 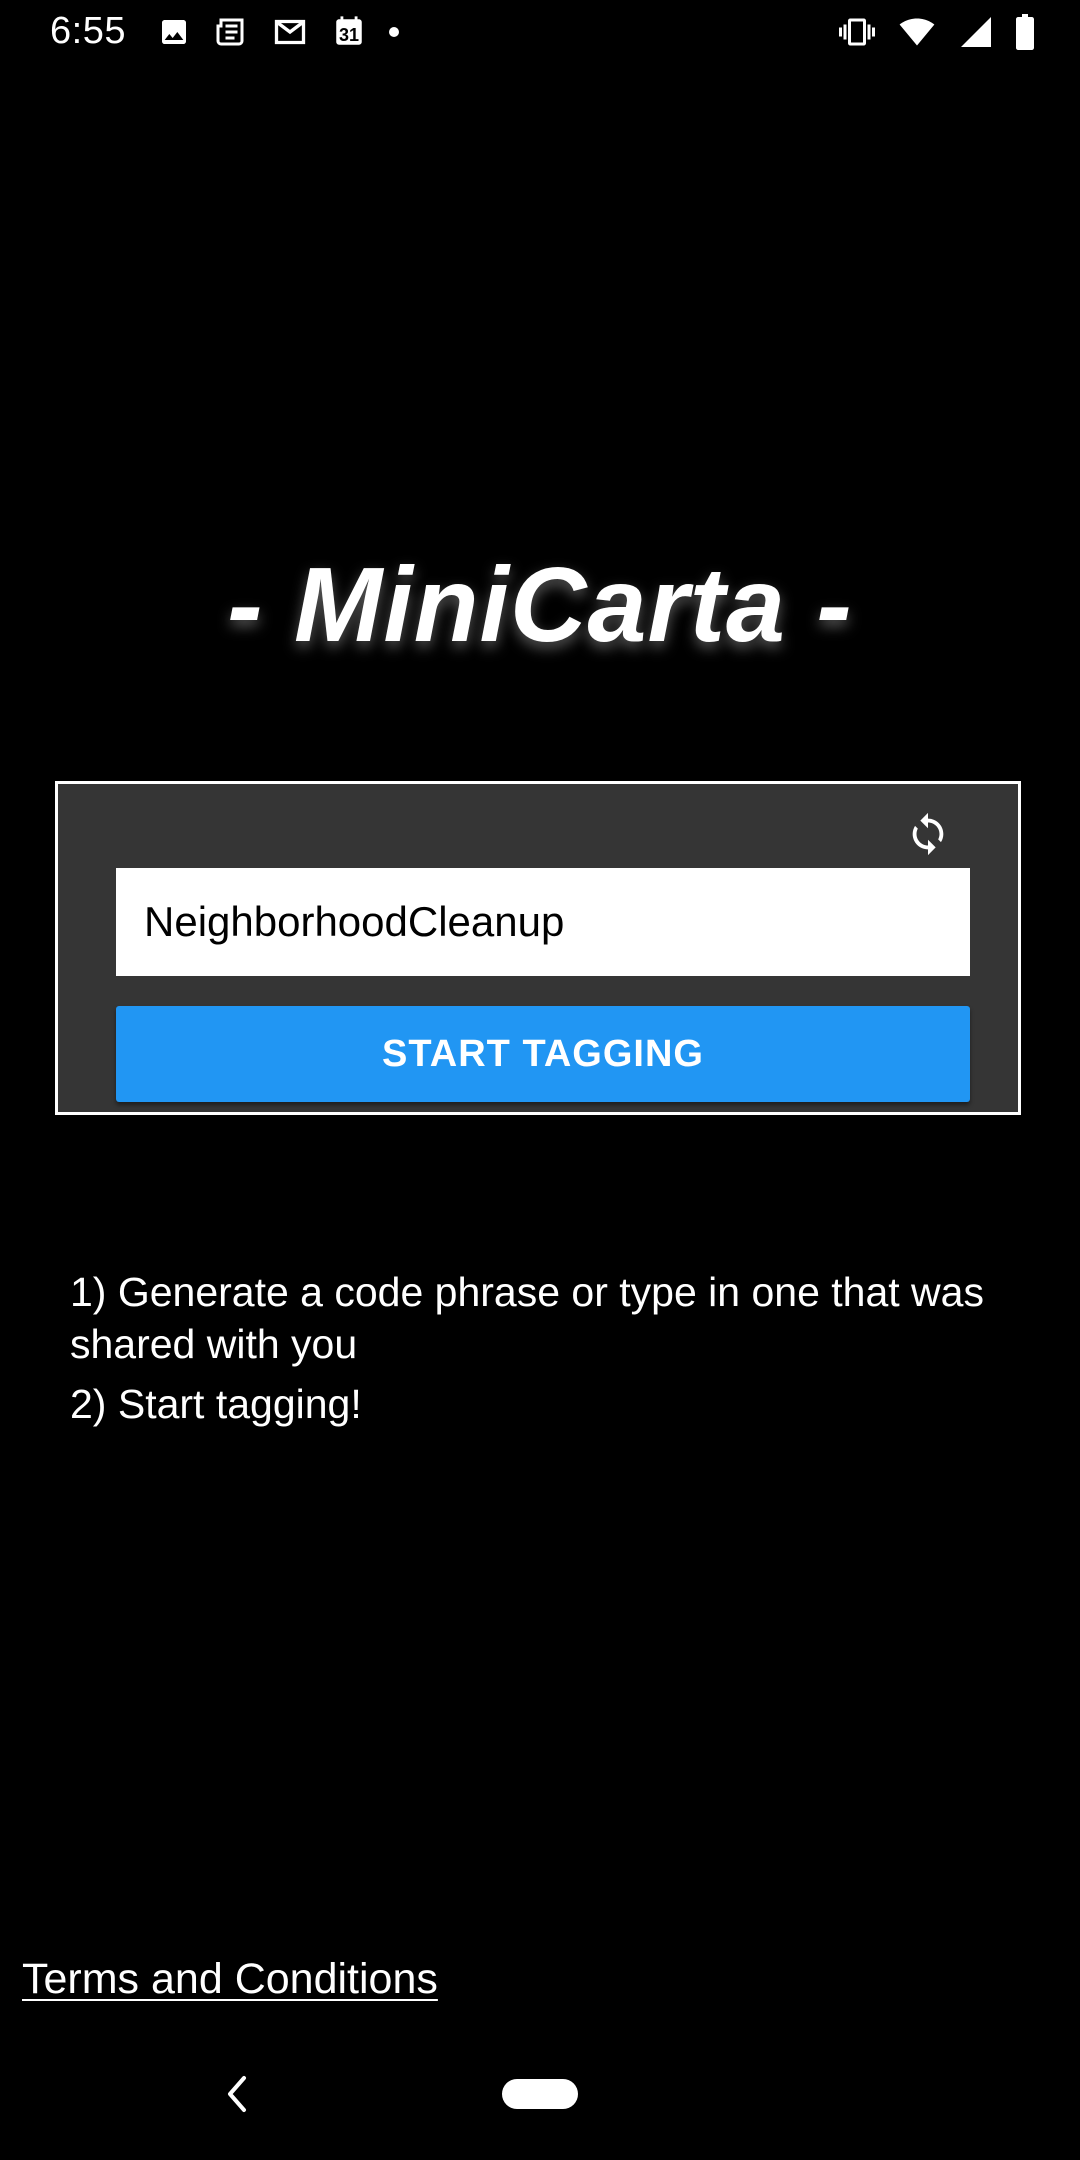 I want to click on instruction-step-2: 2) Start tagging!, so click(x=216, y=1404).